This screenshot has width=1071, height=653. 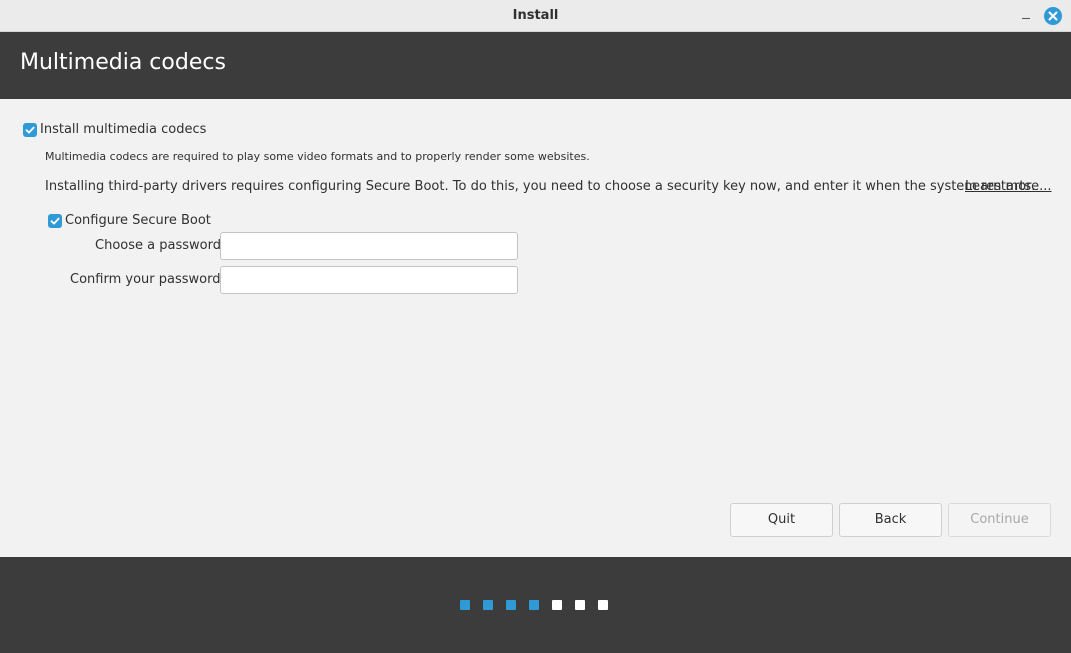 What do you see at coordinates (147, 279) in the screenshot?
I see `confirm-password-label: Confirm your password:` at bounding box center [147, 279].